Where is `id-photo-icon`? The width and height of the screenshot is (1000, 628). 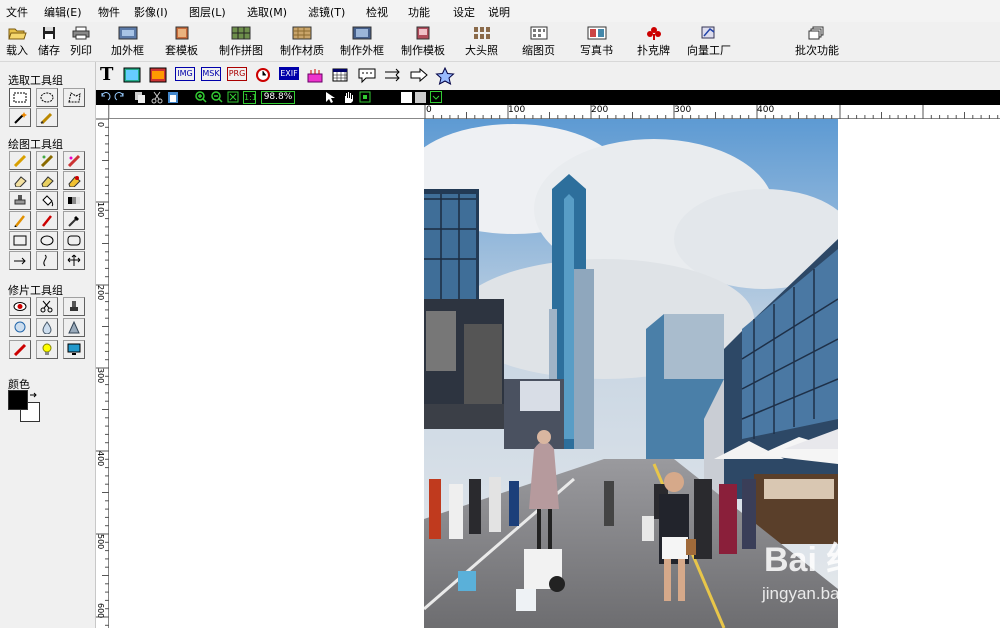
id-photo-icon is located at coordinates (481, 33).